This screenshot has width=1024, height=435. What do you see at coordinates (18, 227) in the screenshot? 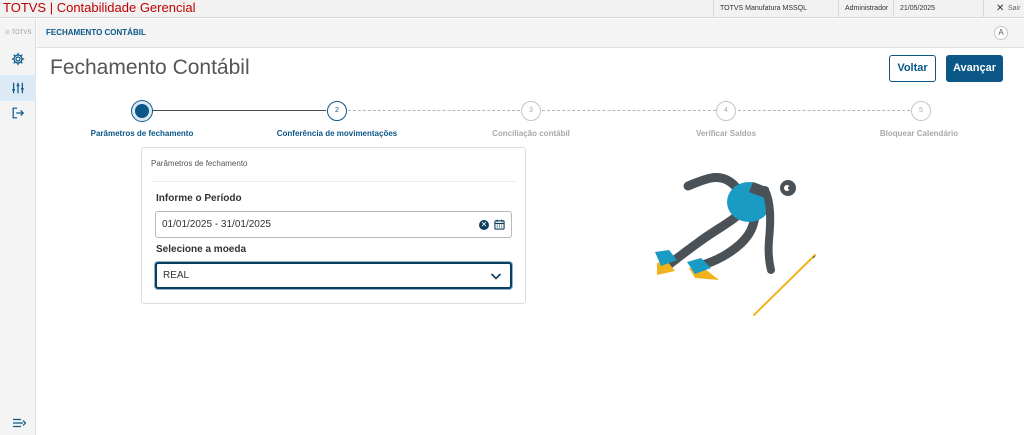
I see `sidebar: ⊙ TOTVS` at bounding box center [18, 227].